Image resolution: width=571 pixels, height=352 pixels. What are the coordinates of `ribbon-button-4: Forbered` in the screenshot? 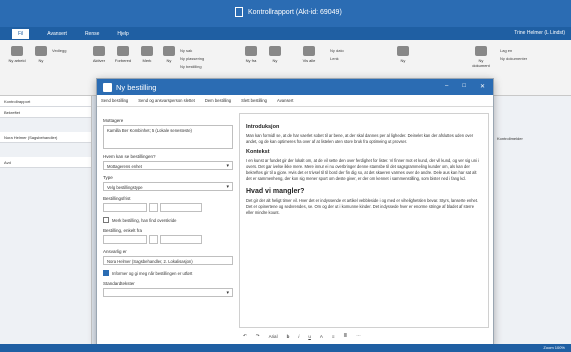 It's located at (123, 55).